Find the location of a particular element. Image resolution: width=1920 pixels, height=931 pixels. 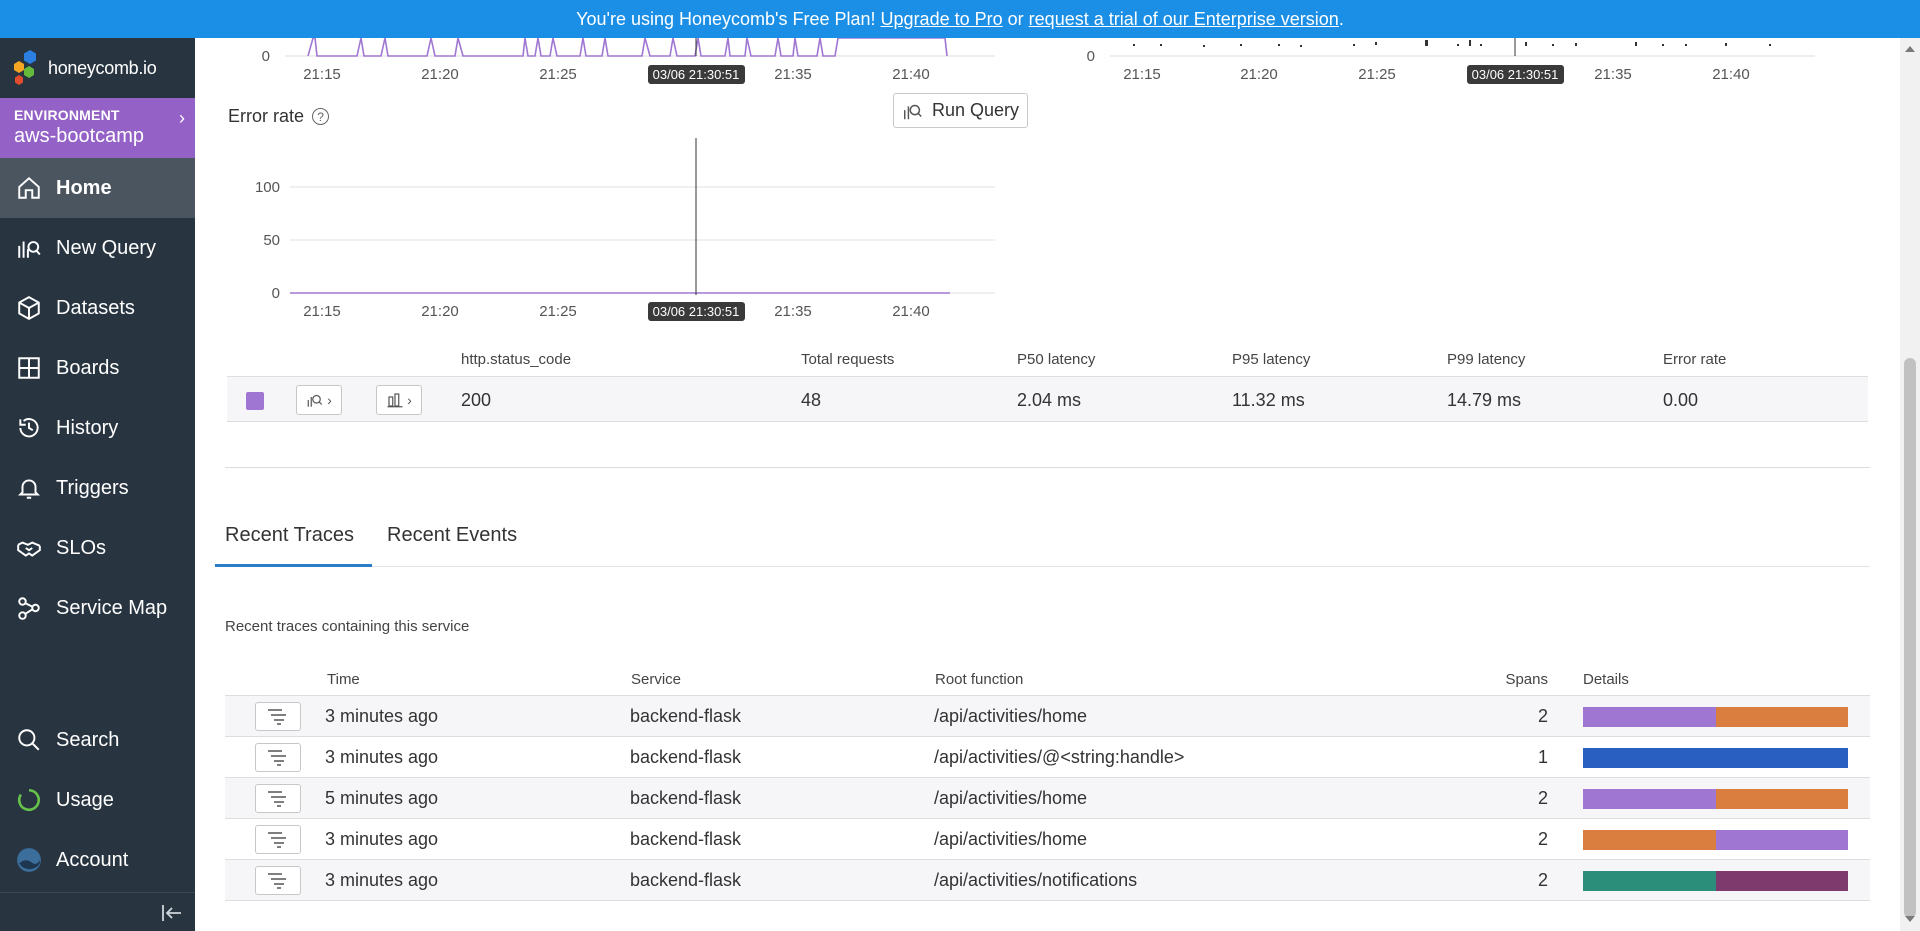

nav-slos: SLOs is located at coordinates (97, 548).